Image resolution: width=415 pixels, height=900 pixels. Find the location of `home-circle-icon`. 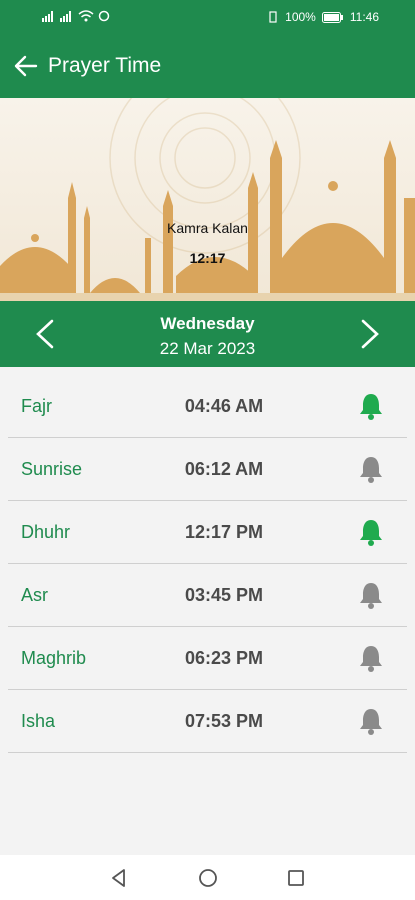

home-circle-icon is located at coordinates (208, 878).